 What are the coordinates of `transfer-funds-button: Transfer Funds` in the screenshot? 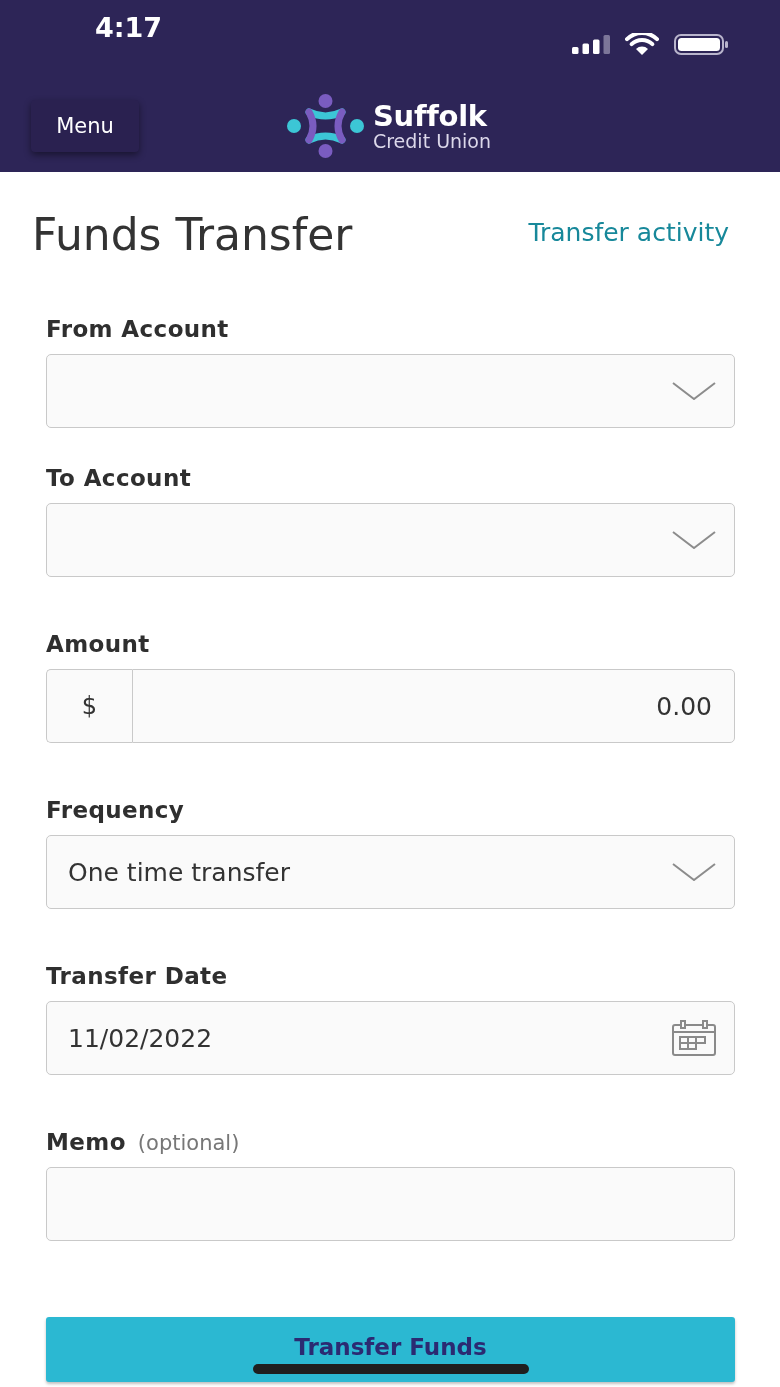 It's located at (390, 1349).